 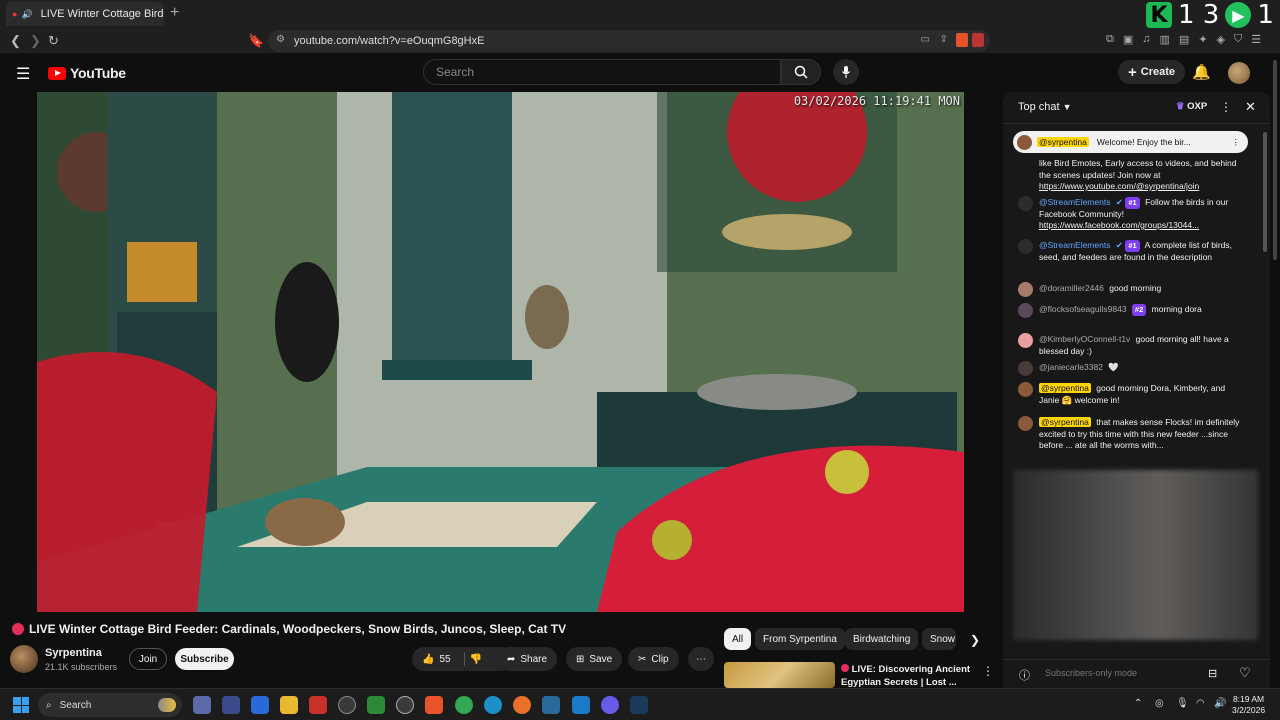 I want to click on taskbar-search: ⌕ Search, so click(x=110, y=705).